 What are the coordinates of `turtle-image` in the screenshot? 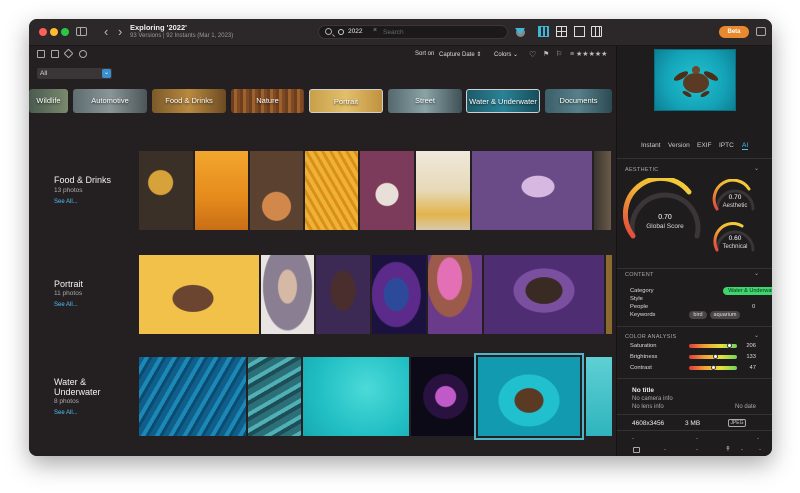 It's located at (696, 82).